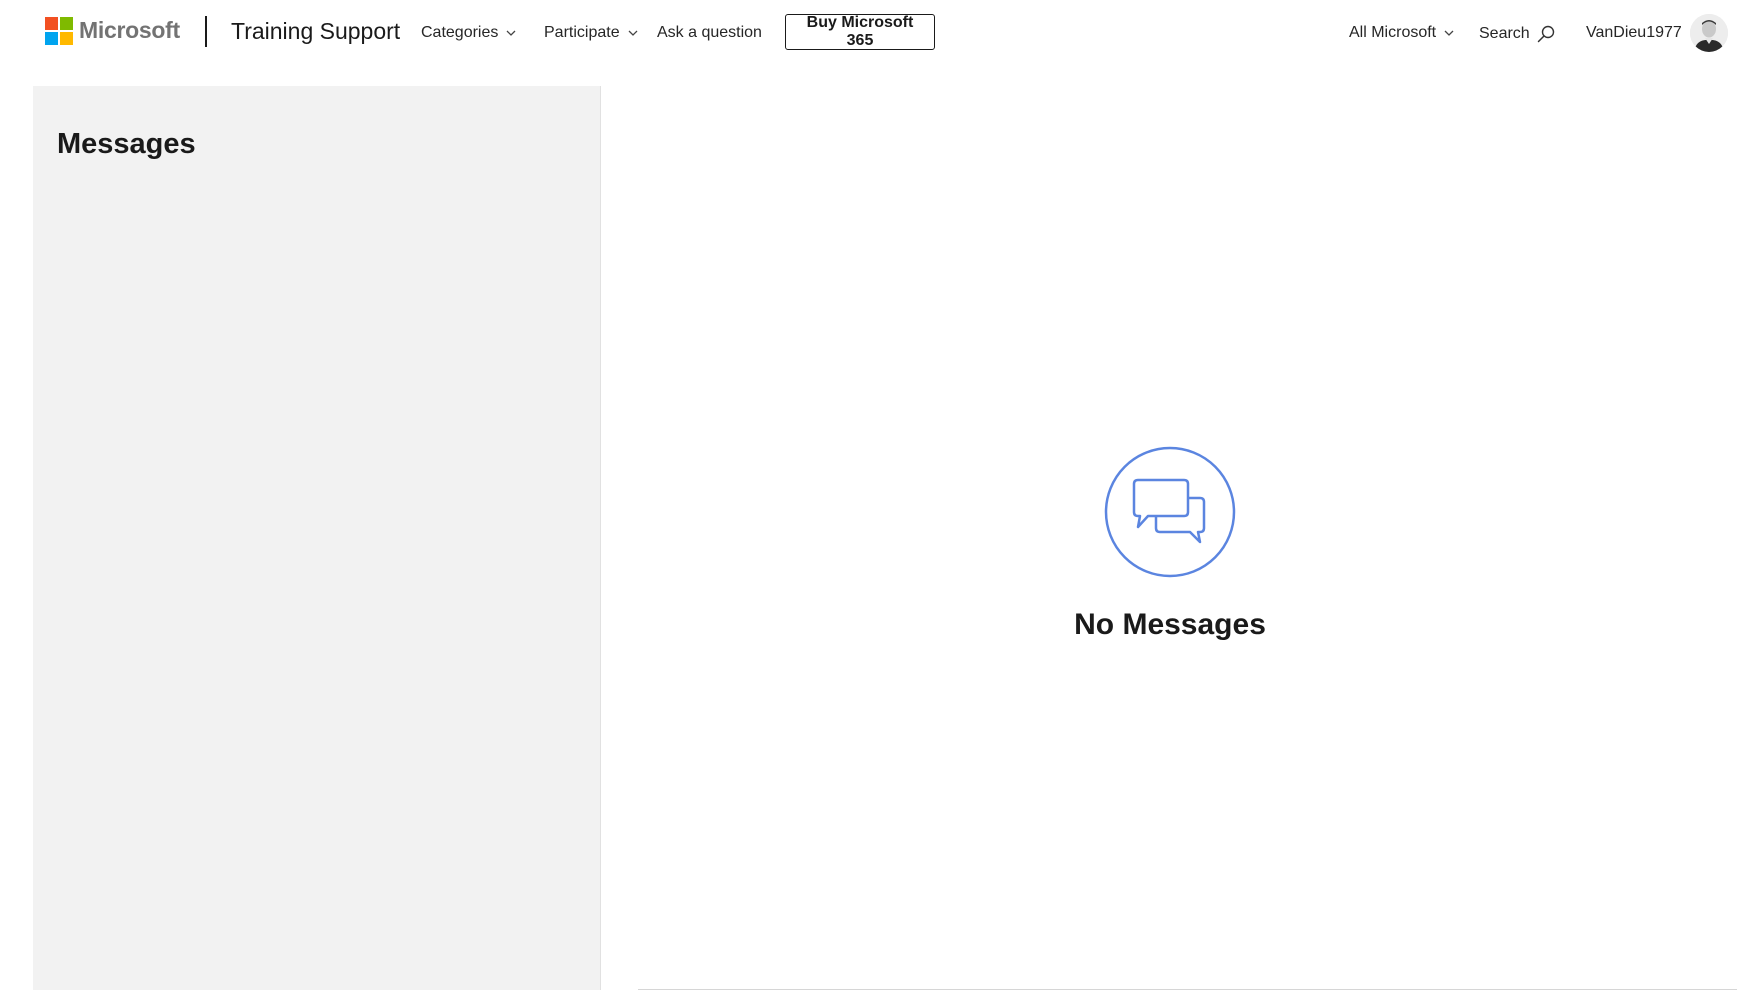 The image size is (1737, 991). I want to click on search-label: Search, so click(1504, 33).